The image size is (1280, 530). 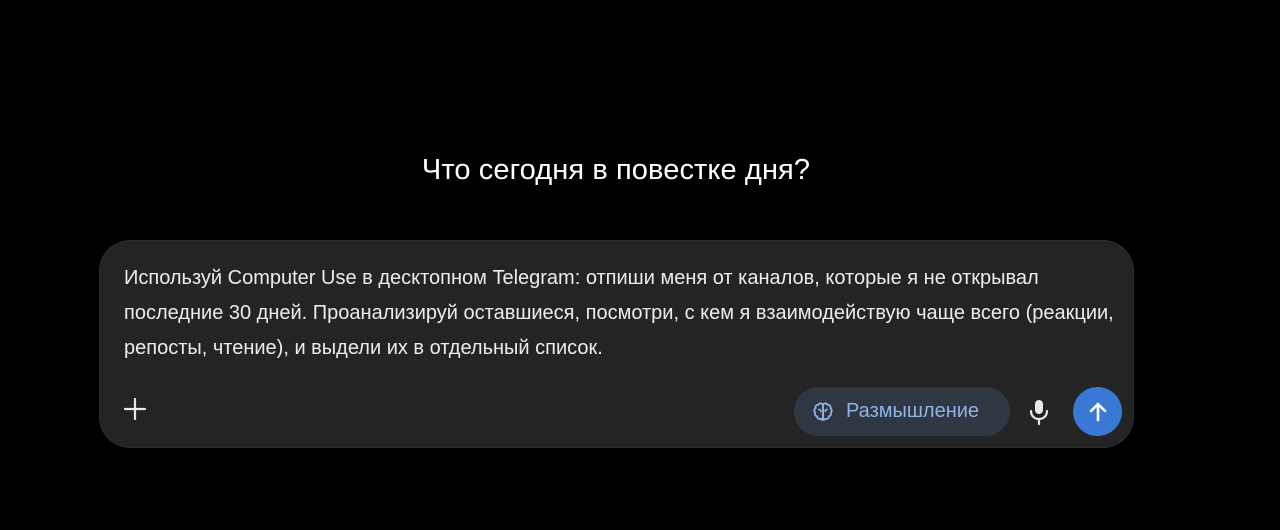 I want to click on page-heading: Что сегодня в повестке дня?, so click(x=616, y=170).